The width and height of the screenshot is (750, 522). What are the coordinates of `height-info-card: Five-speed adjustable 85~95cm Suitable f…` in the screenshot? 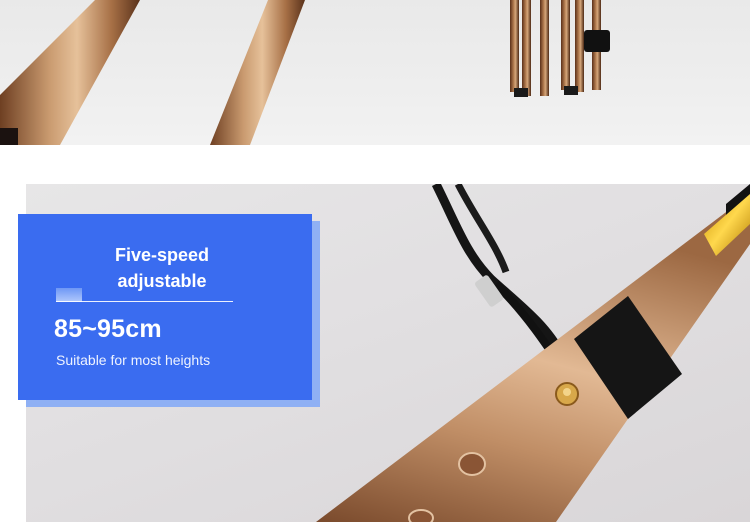 It's located at (165, 307).